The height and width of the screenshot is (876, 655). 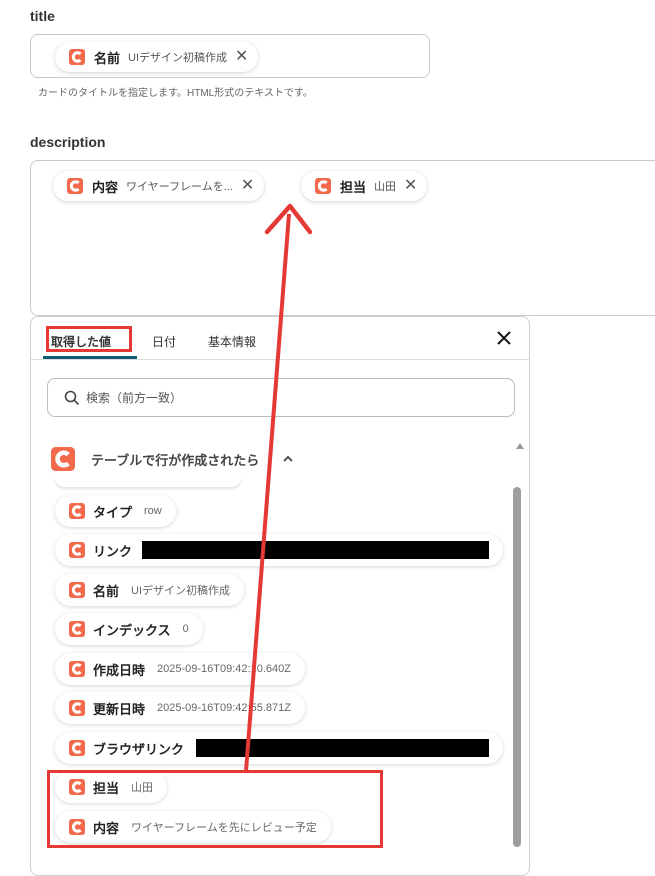 I want to click on description-chip-content: 内容 ワイヤーフレームを... ✕, so click(x=159, y=186).